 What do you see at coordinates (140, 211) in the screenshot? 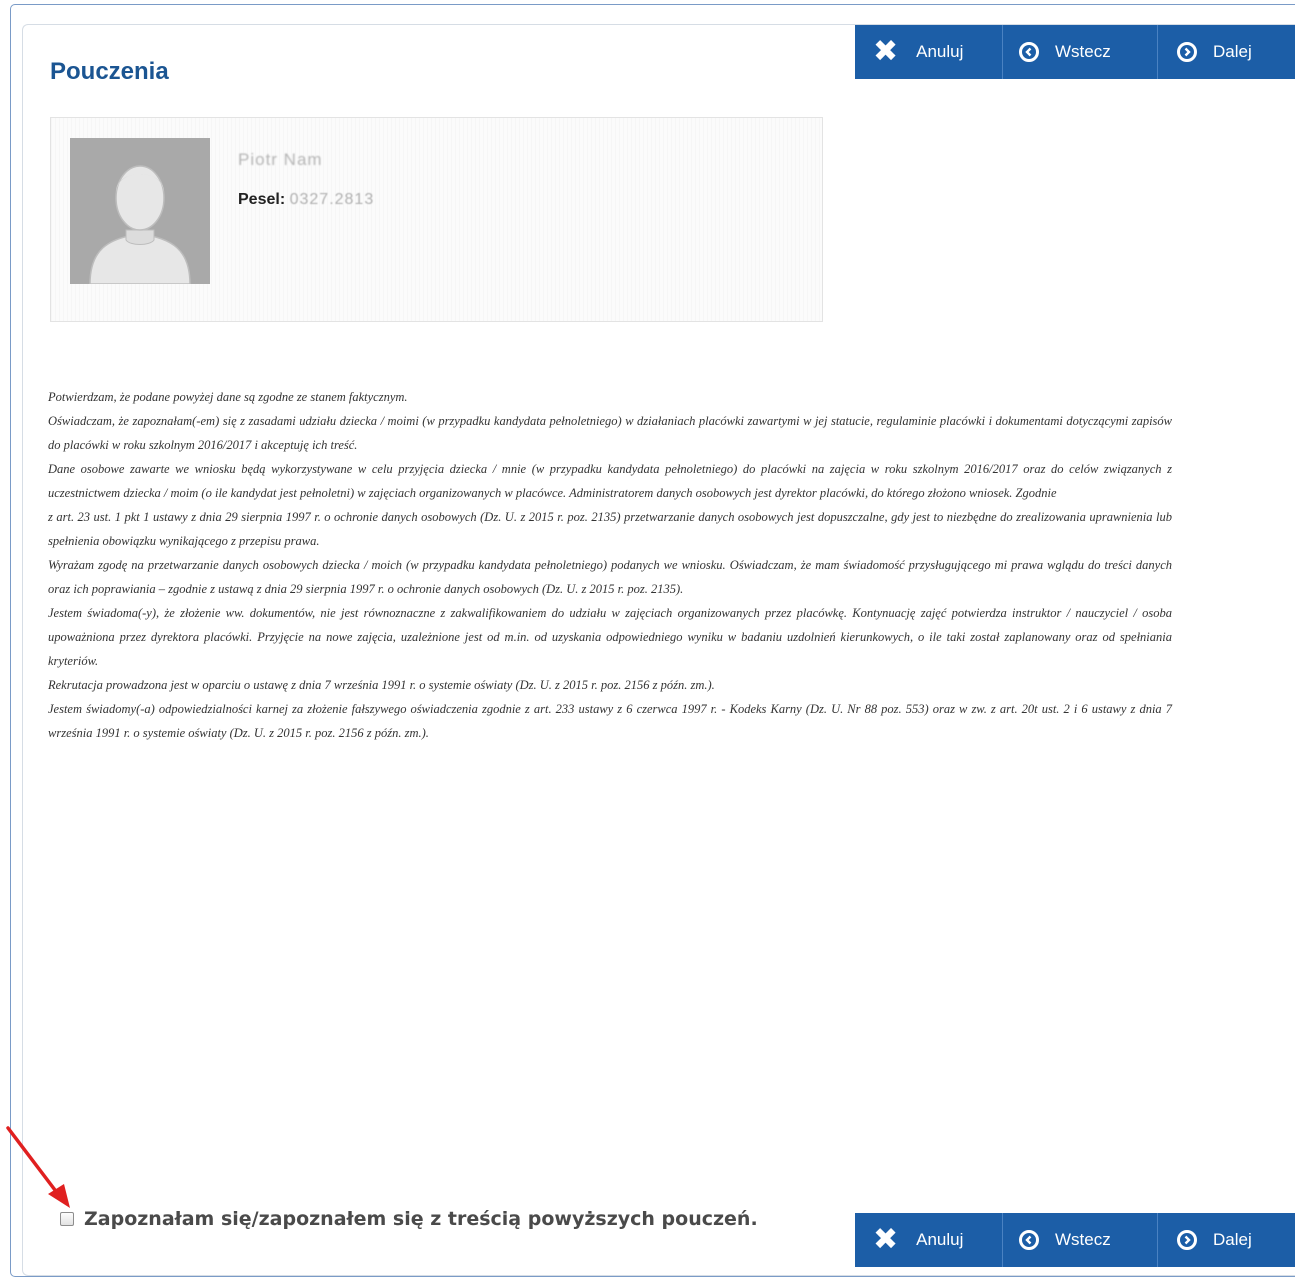
I see `user-silhouette-icon` at bounding box center [140, 211].